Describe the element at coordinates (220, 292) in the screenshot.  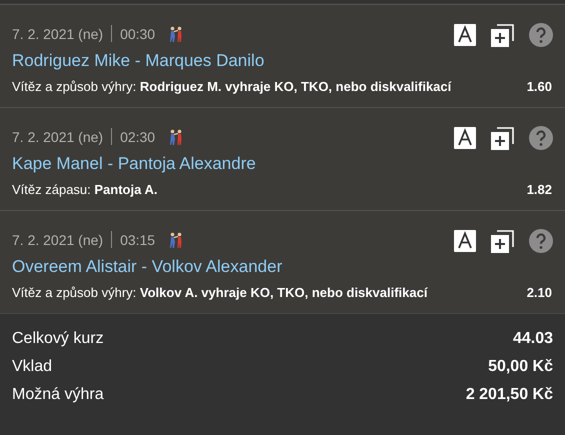
I see `bet-selection: Vítěz a způsob výhry: Volkov A. vyhraje KO, TKO, nebo diskvalifikací` at that location.